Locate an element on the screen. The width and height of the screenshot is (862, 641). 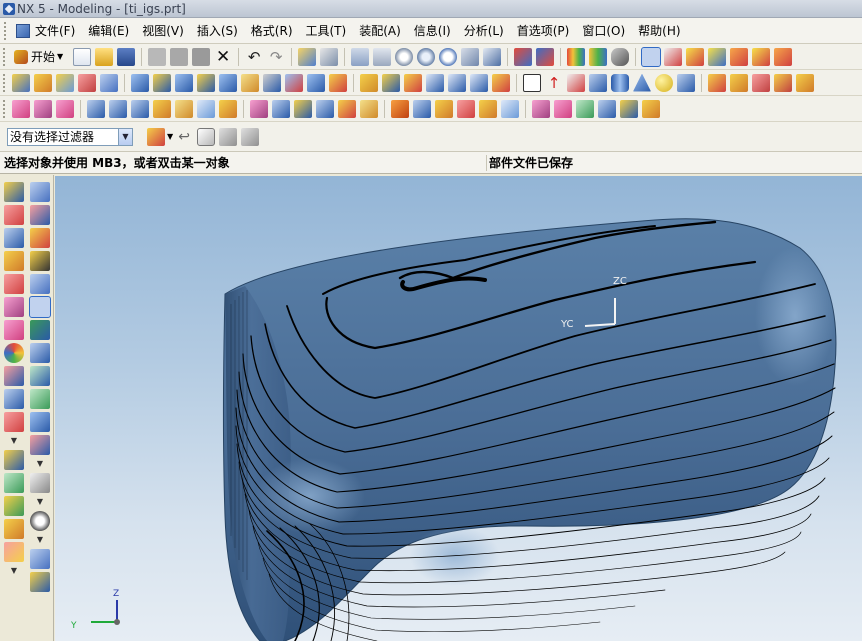
menu-help: 帮助(H) is located at coordinates (662, 30).